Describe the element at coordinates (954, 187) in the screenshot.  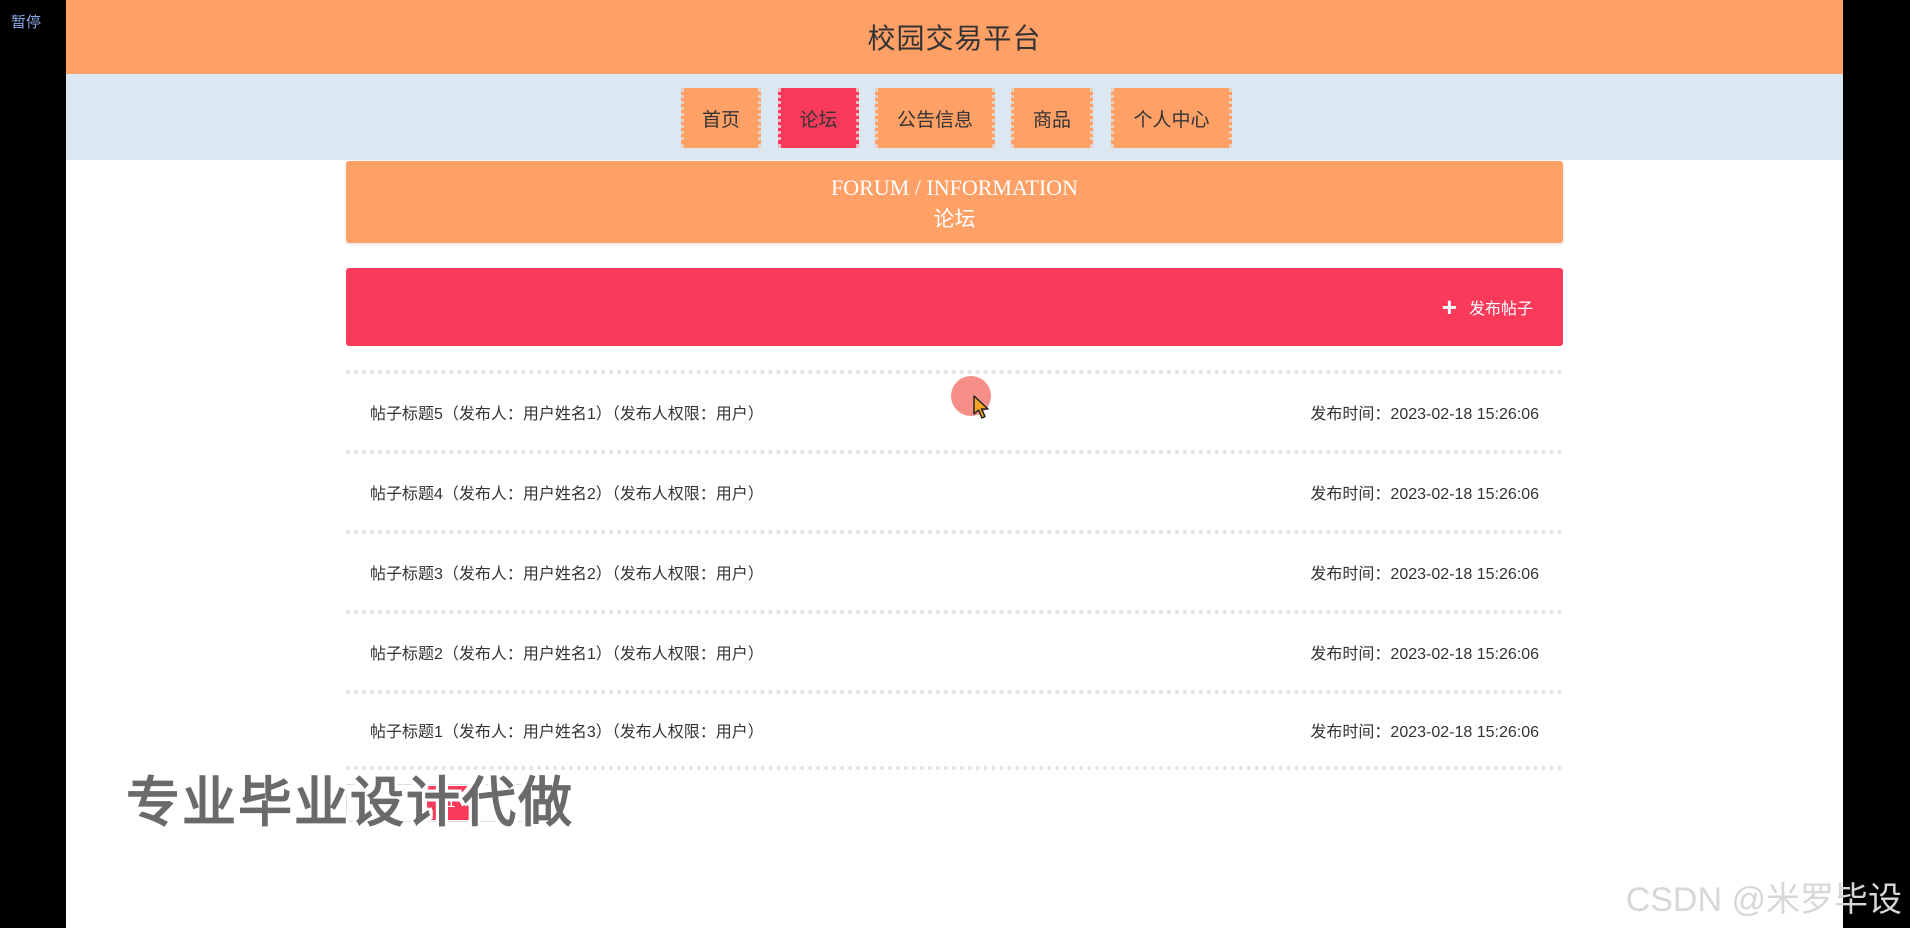
I see `banner-title-en: FORUM / INFORMATION` at that location.